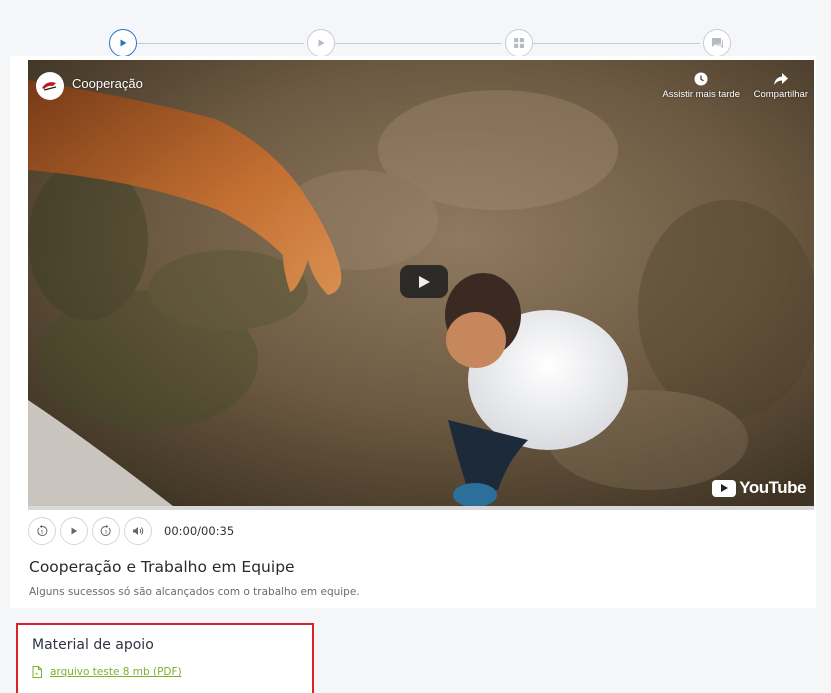  I want to click on chat-icon, so click(717, 43).